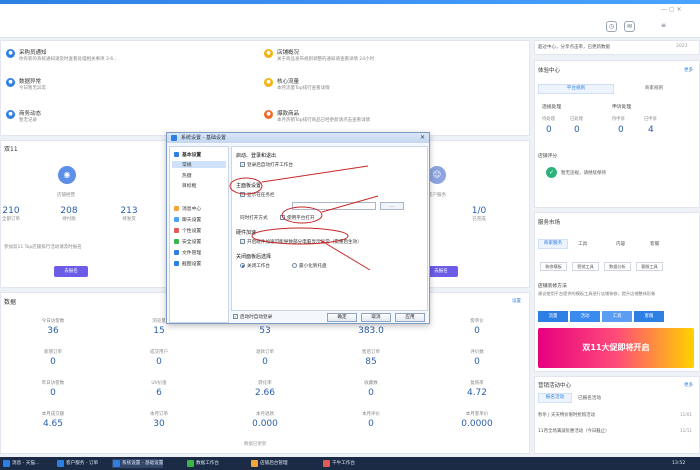 Image resolution: width=700 pixels, height=470 pixels. I want to click on taskbar-item: 店铺后台管理, so click(269, 463).